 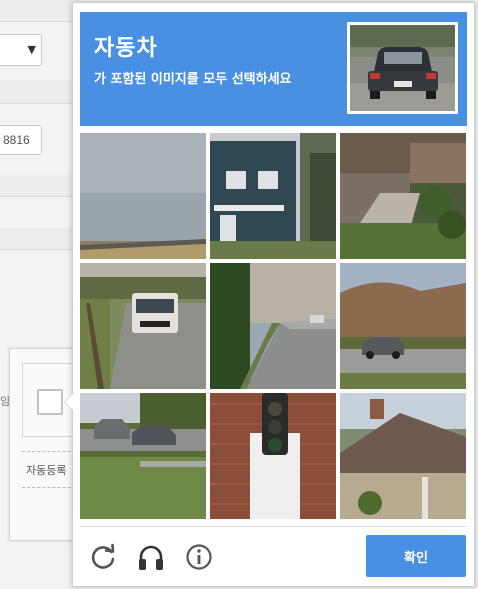 I want to click on bg-select-dropdown: ▼, so click(x=21, y=50).